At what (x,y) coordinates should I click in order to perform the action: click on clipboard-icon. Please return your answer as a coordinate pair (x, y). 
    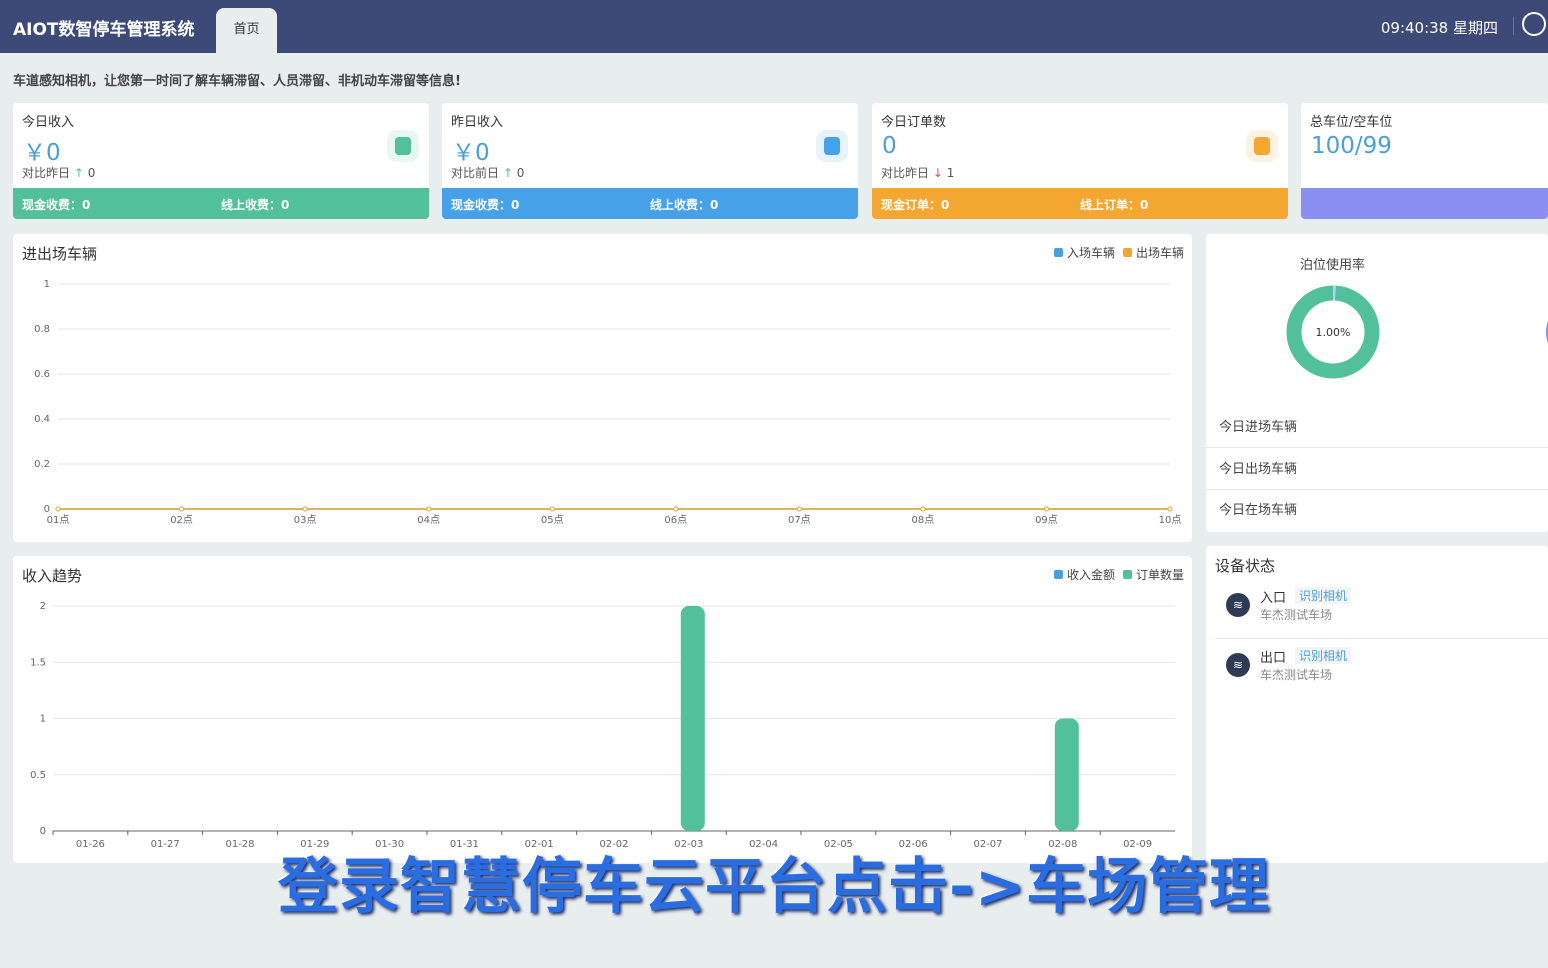
    Looking at the image, I should click on (1262, 146).